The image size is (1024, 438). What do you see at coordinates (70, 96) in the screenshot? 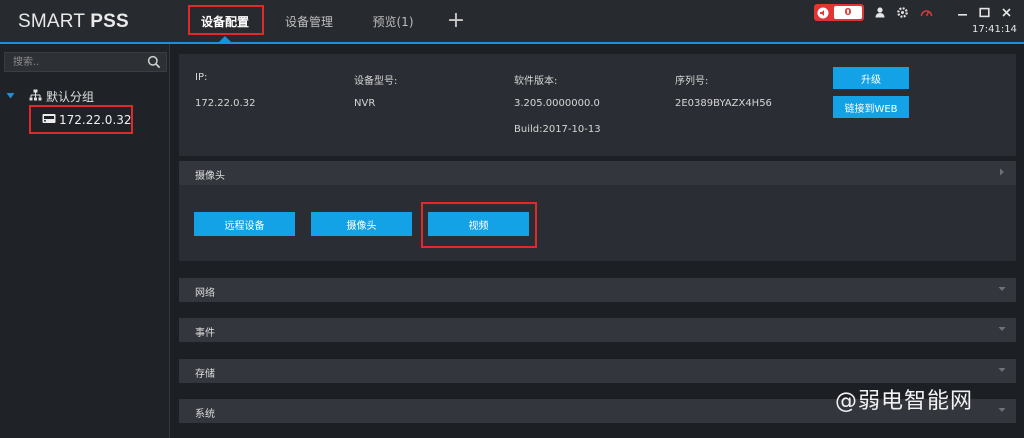
I see `tree-group-label: 默认分组` at bounding box center [70, 96].